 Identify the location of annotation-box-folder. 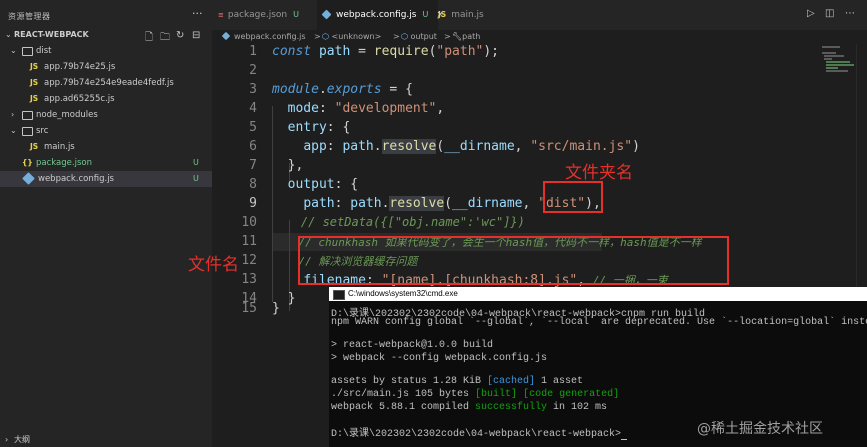
(573, 197).